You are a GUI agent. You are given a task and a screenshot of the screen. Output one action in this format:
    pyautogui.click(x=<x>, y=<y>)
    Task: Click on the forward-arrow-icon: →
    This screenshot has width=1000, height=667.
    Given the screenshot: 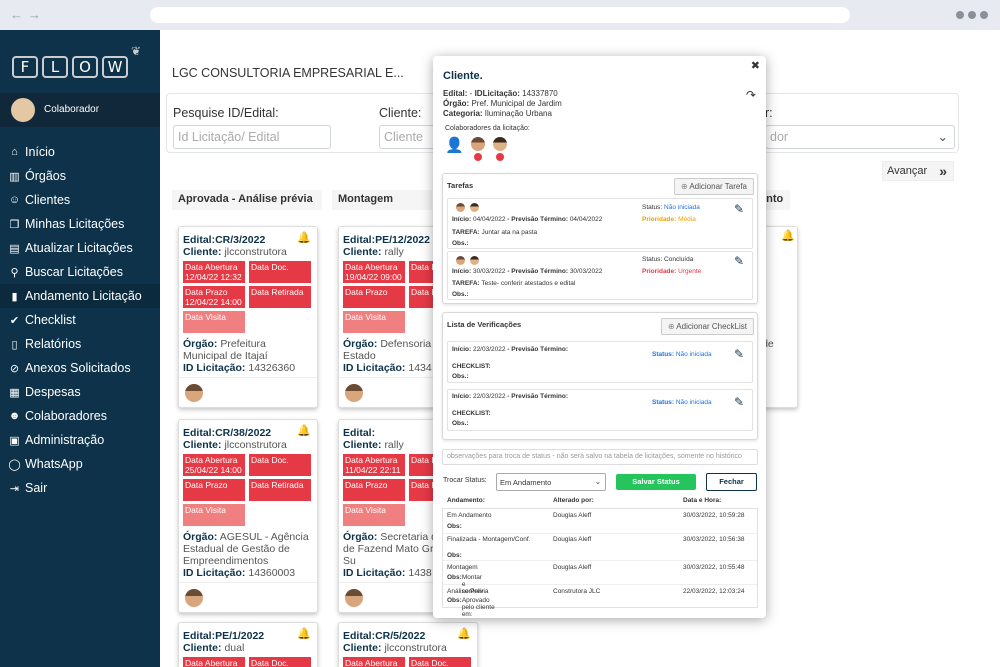 What is the action you would take?
    pyautogui.click(x=34, y=14)
    